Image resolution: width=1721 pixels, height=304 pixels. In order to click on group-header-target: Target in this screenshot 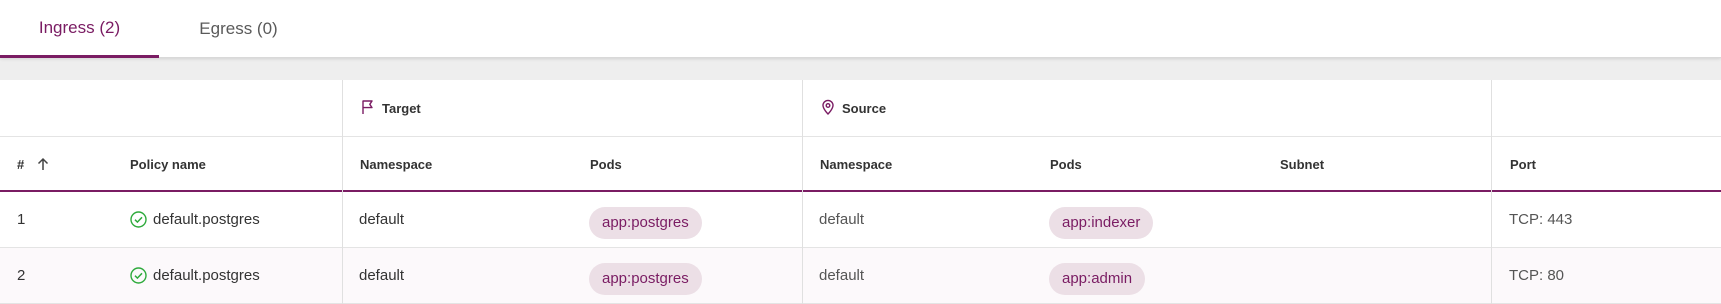, I will do `click(390, 108)`.